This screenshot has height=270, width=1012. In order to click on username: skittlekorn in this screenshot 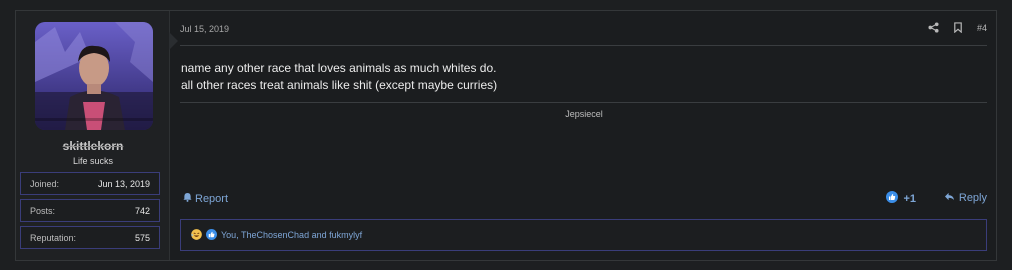, I will do `click(93, 146)`.